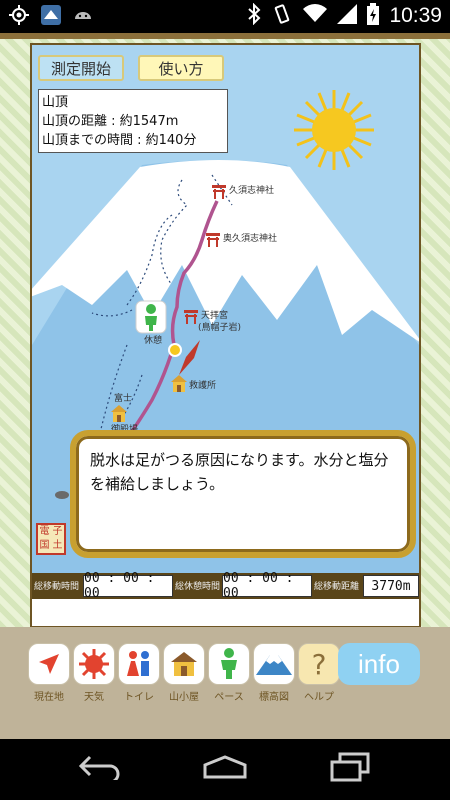 This screenshot has width=450, height=800. I want to click on back-arrow-icon, so click(100, 769).